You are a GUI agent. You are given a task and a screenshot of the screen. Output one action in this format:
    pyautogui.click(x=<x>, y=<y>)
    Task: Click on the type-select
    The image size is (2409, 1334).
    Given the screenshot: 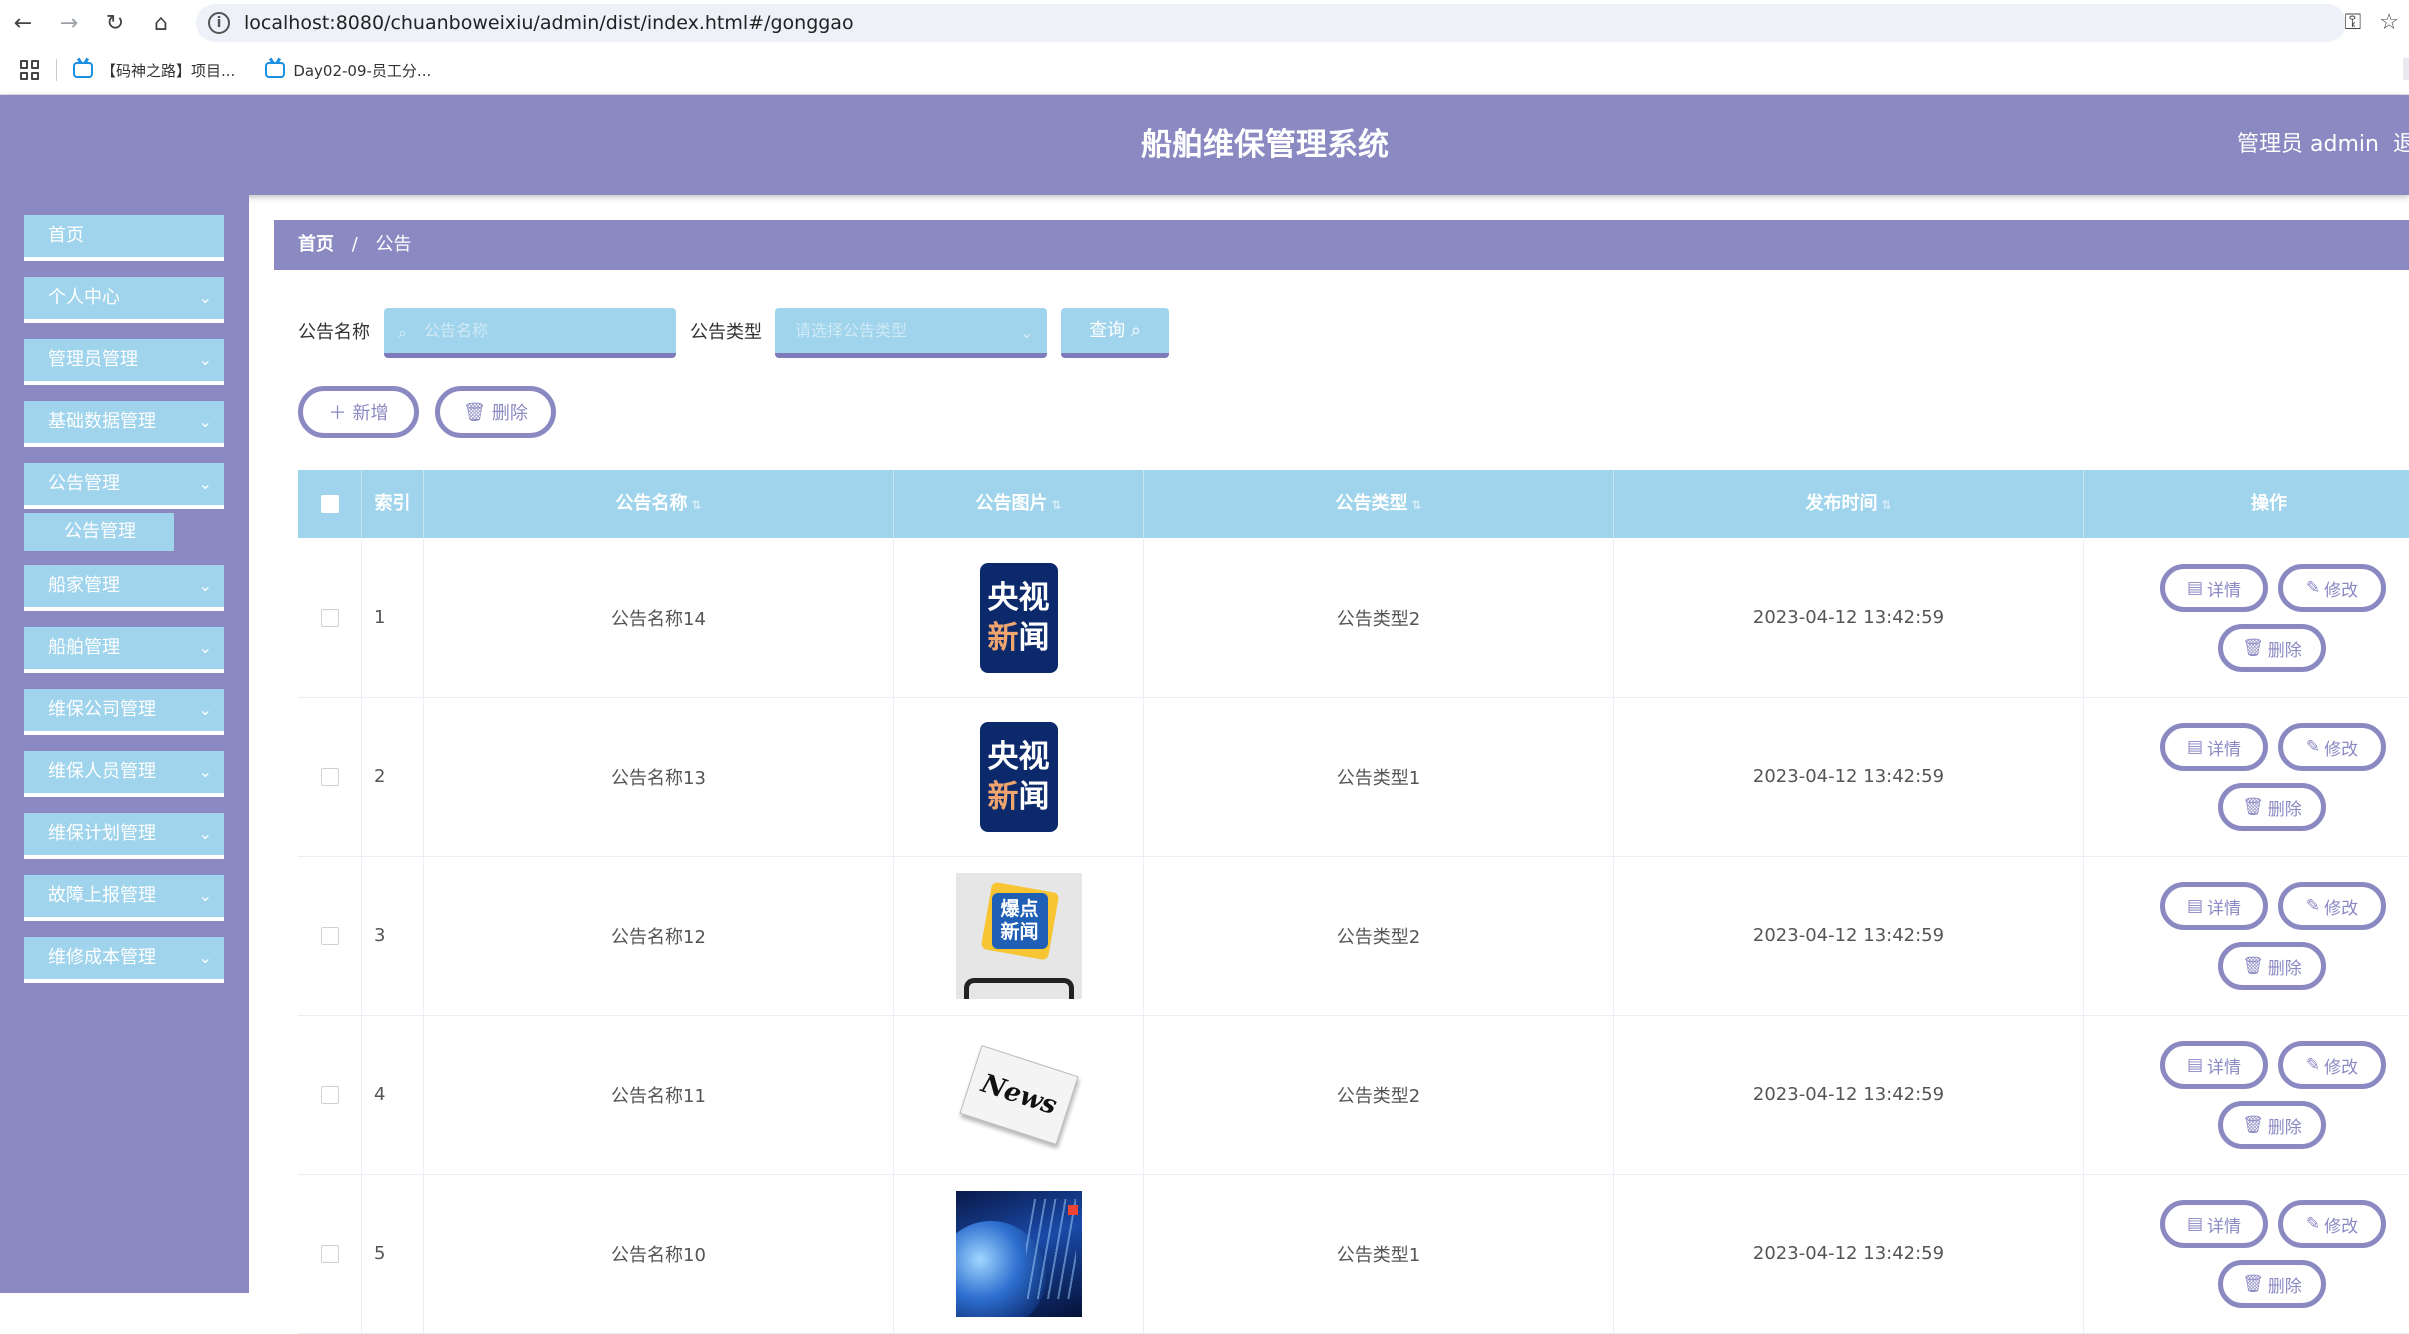 What is the action you would take?
    pyautogui.click(x=911, y=333)
    